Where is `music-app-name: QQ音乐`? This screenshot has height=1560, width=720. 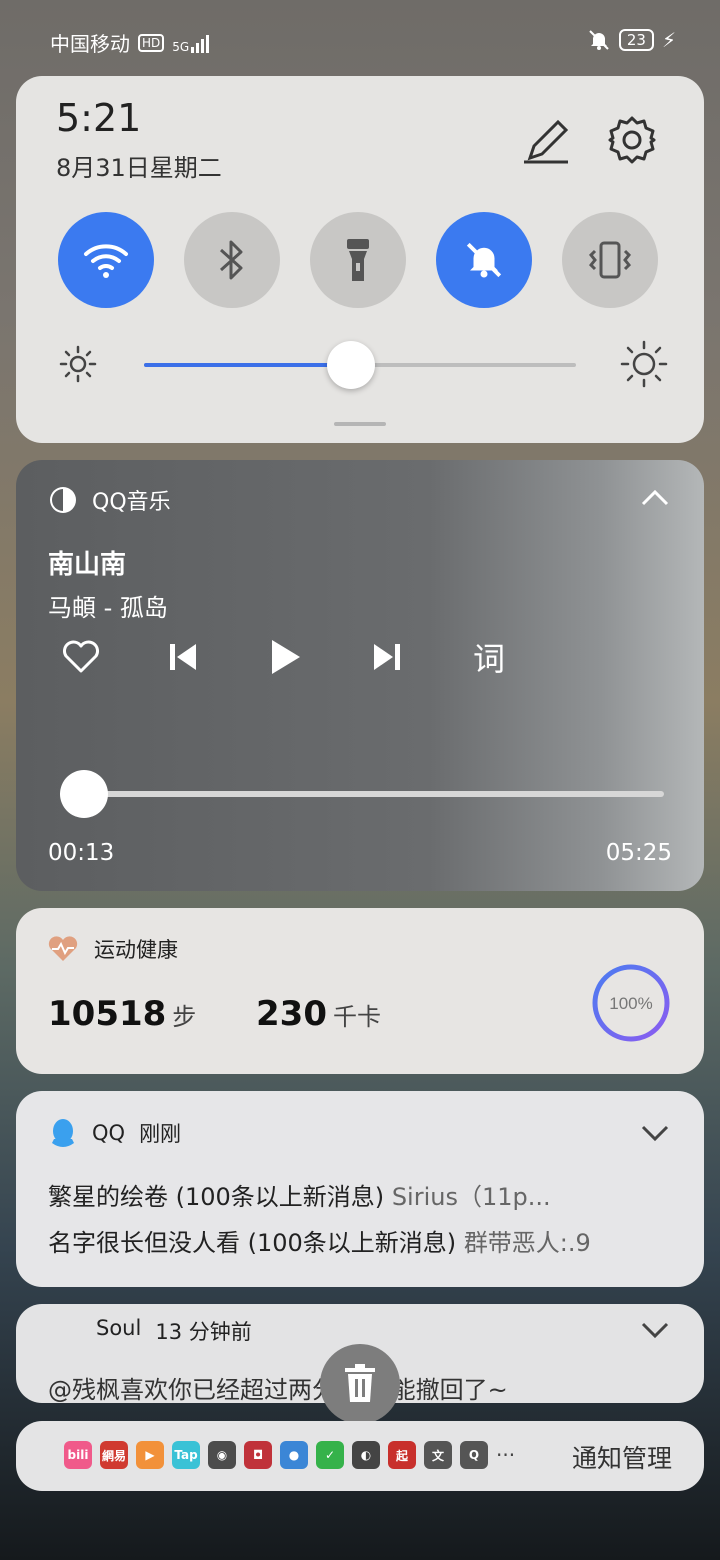
music-app-name: QQ音乐 is located at coordinates (131, 502).